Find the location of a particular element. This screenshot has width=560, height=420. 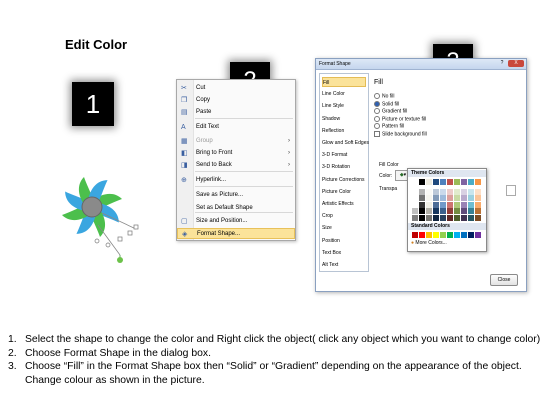

category-item: 3-D Rotation is located at coordinates (344, 167).